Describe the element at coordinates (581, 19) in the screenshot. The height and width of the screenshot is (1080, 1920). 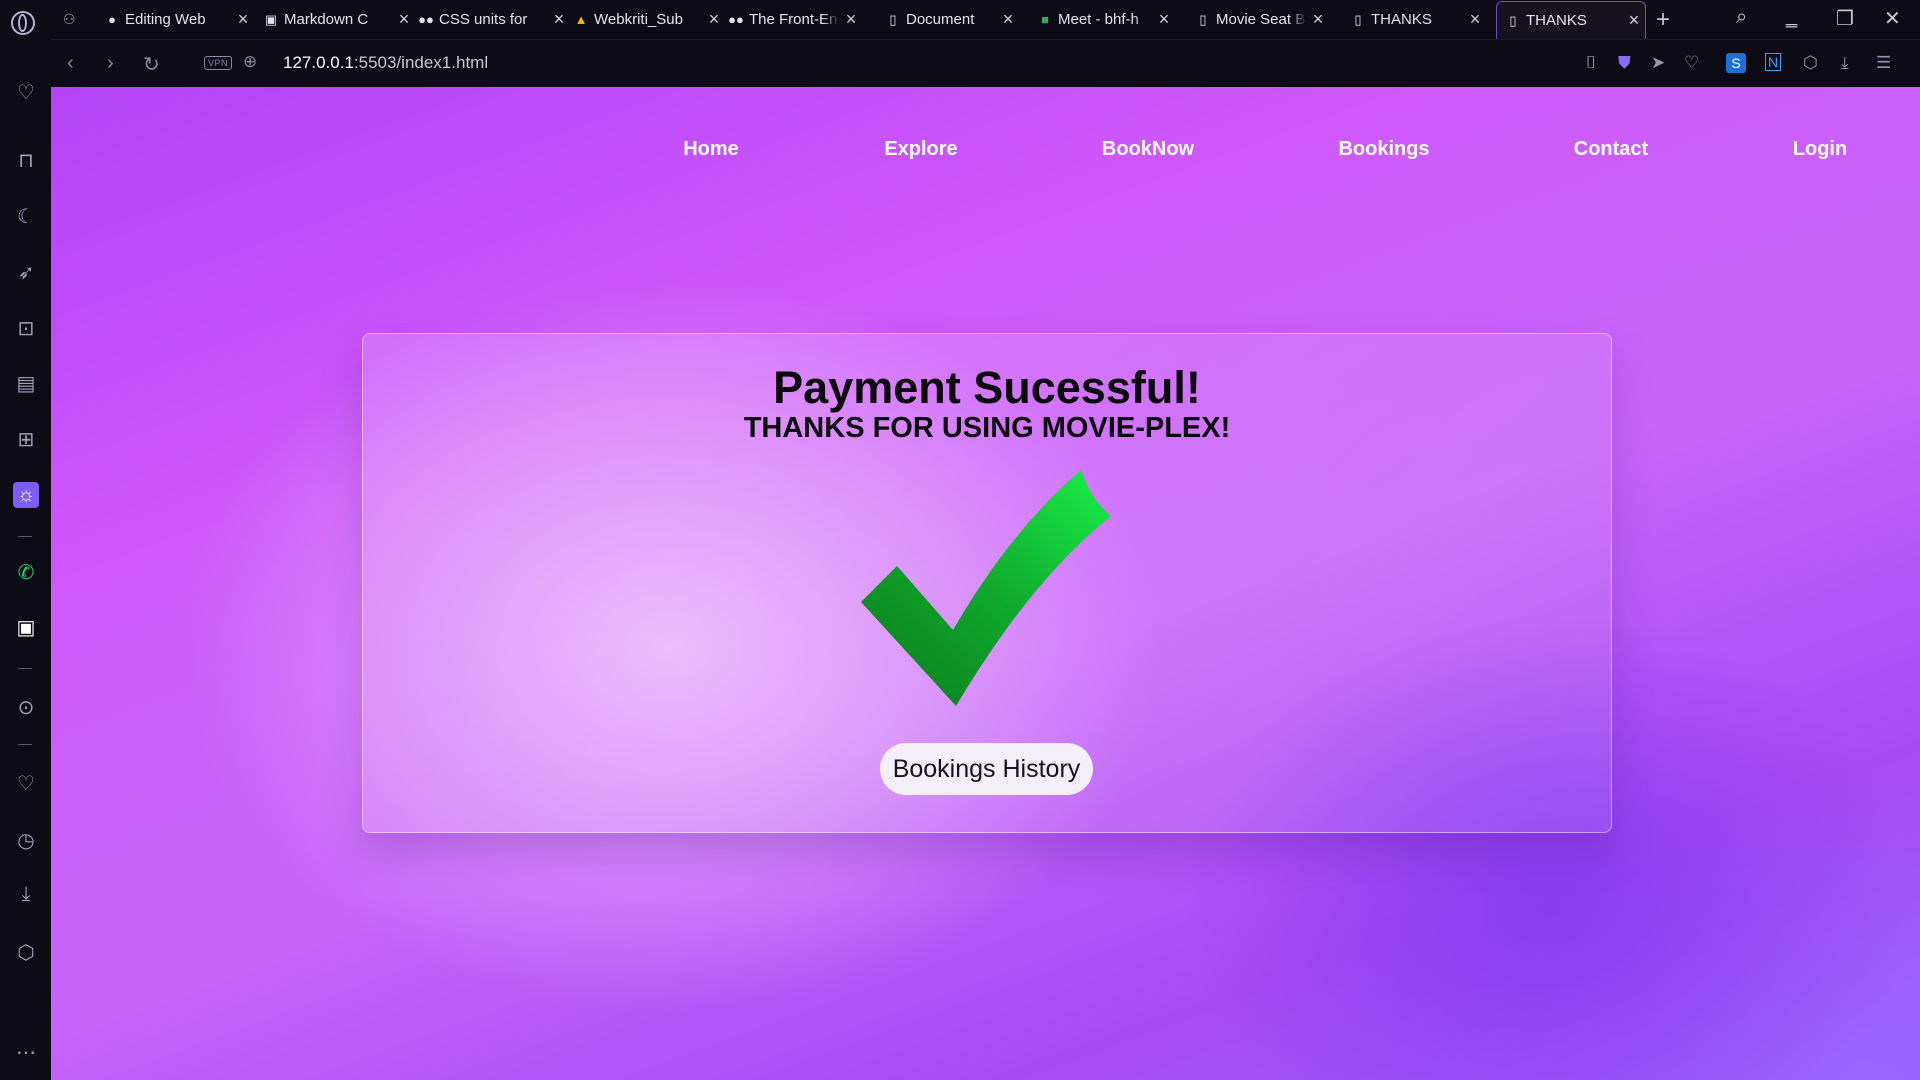
I see `drive-icon: ▲` at that location.